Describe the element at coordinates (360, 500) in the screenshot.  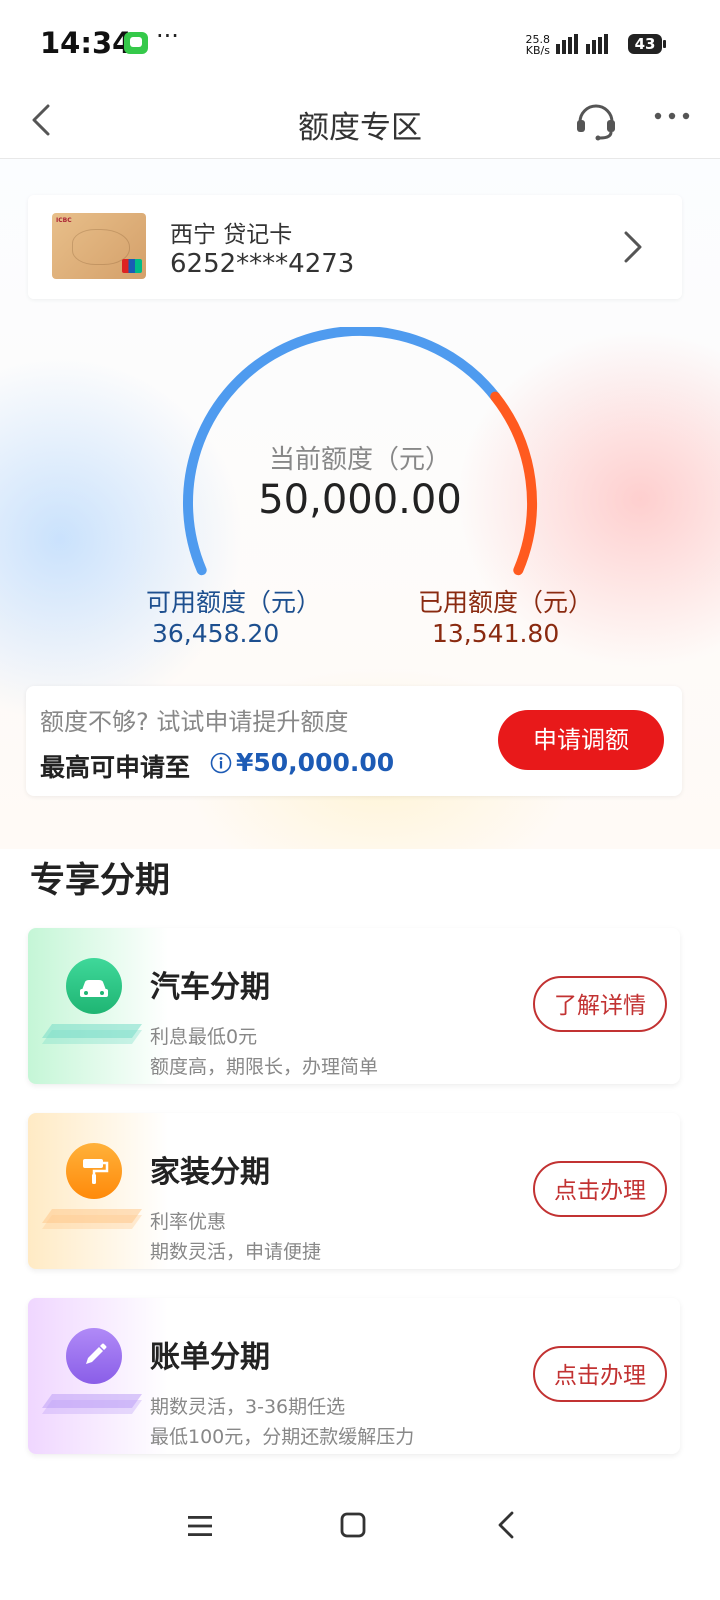
I see `current-limit-value: 50,000.00` at that location.